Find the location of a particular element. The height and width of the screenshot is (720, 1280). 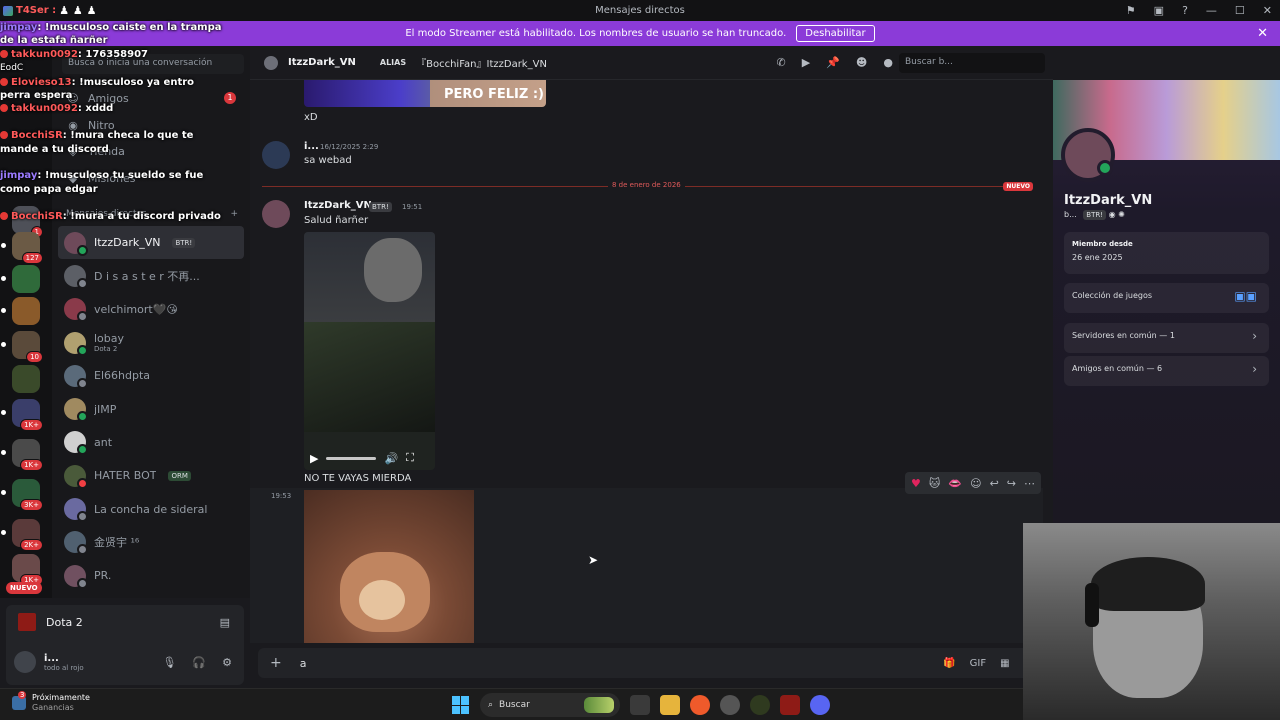

dota-taskbar-icon is located at coordinates (790, 705).